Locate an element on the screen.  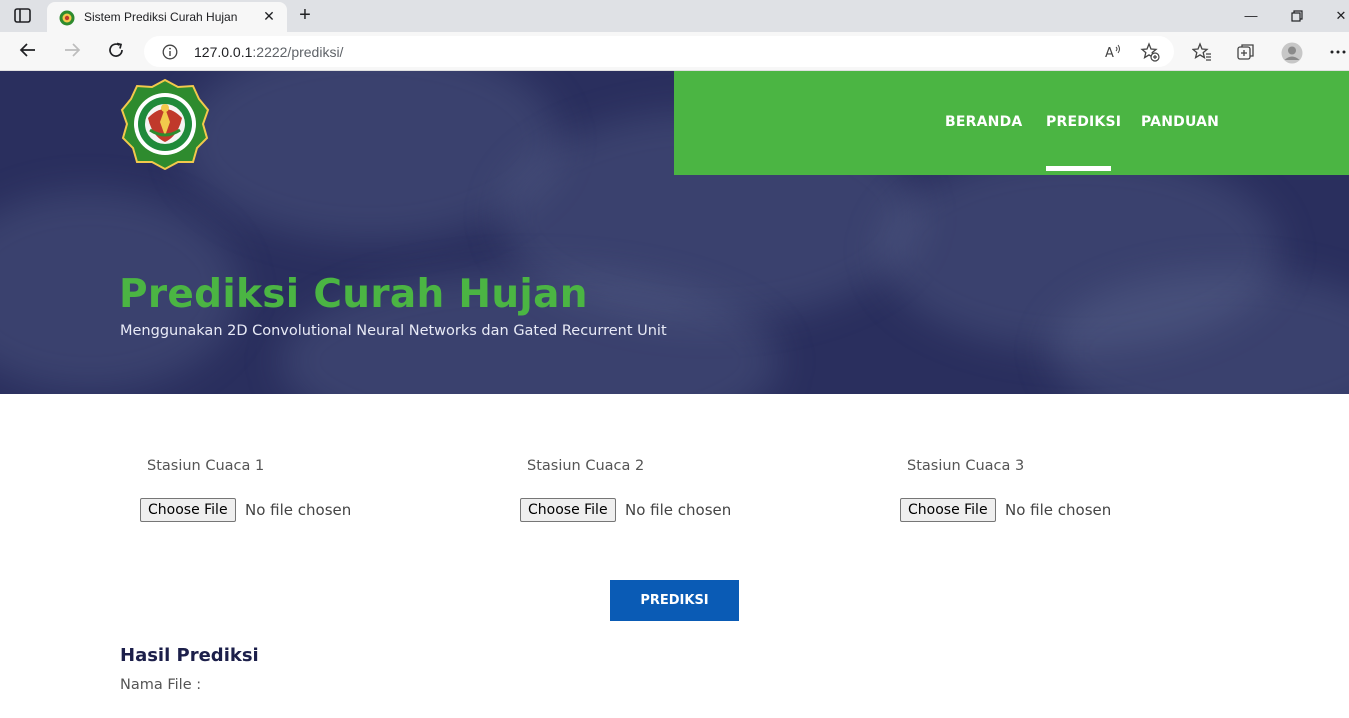
university-favicon-icon is located at coordinates (67, 18).